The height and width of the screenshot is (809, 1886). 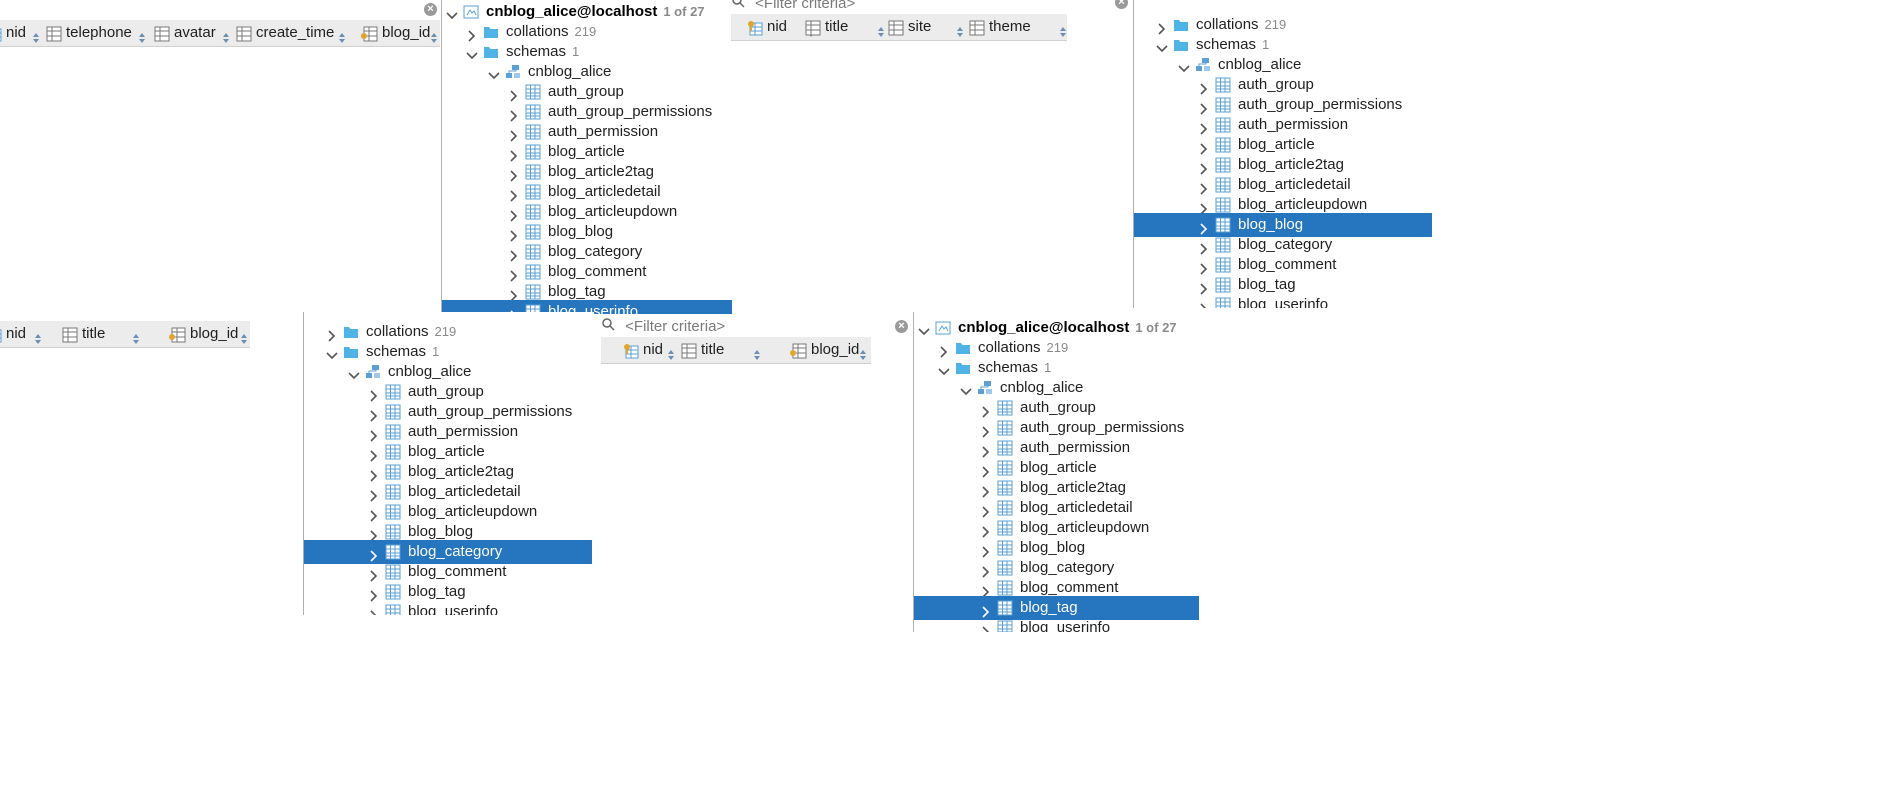 What do you see at coordinates (97, 33) in the screenshot?
I see `column-header-telephone: telephone` at bounding box center [97, 33].